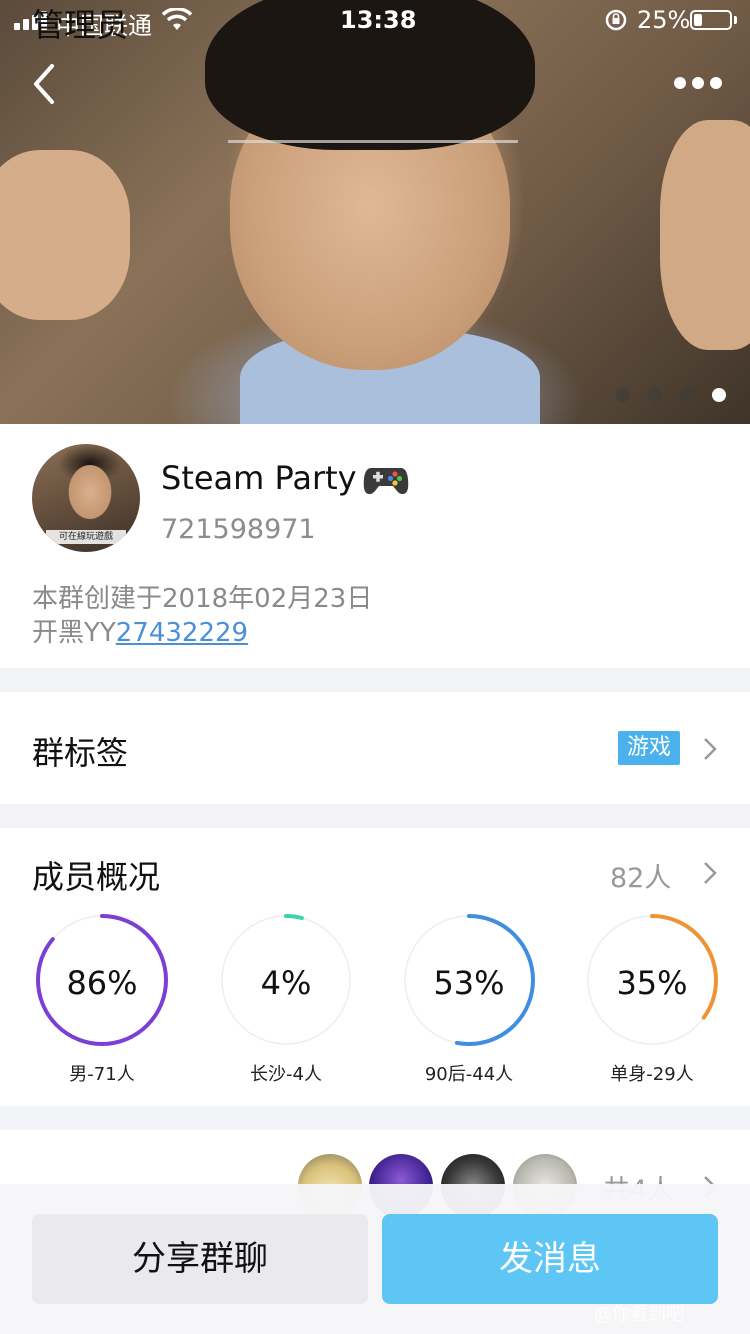  I want to click on member-stat-label: 长沙-4人, so click(286, 1074).